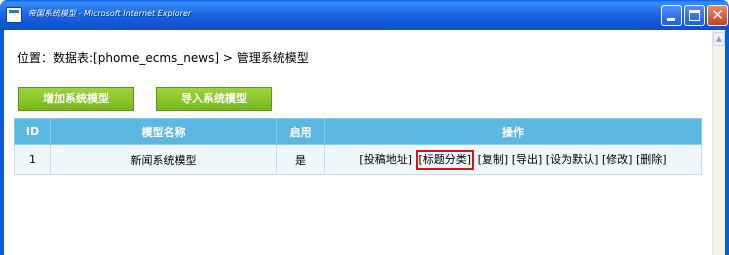  Describe the element at coordinates (2, 142) in the screenshot. I see `window-frame-left` at that location.